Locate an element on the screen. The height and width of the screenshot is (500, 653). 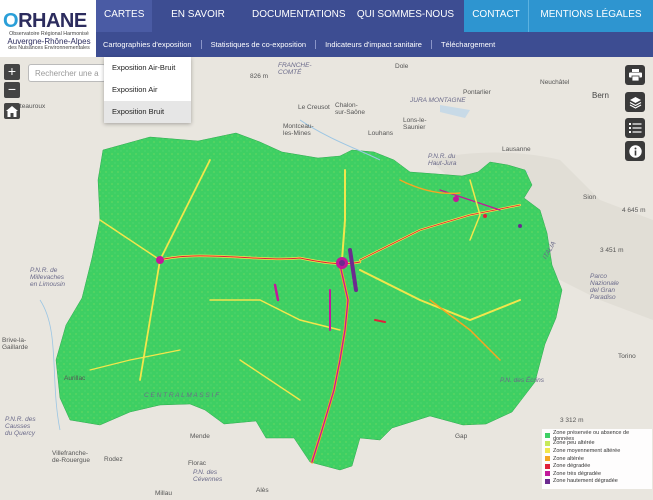
label-altitude-4: 3 451 m is located at coordinates (612, 250).